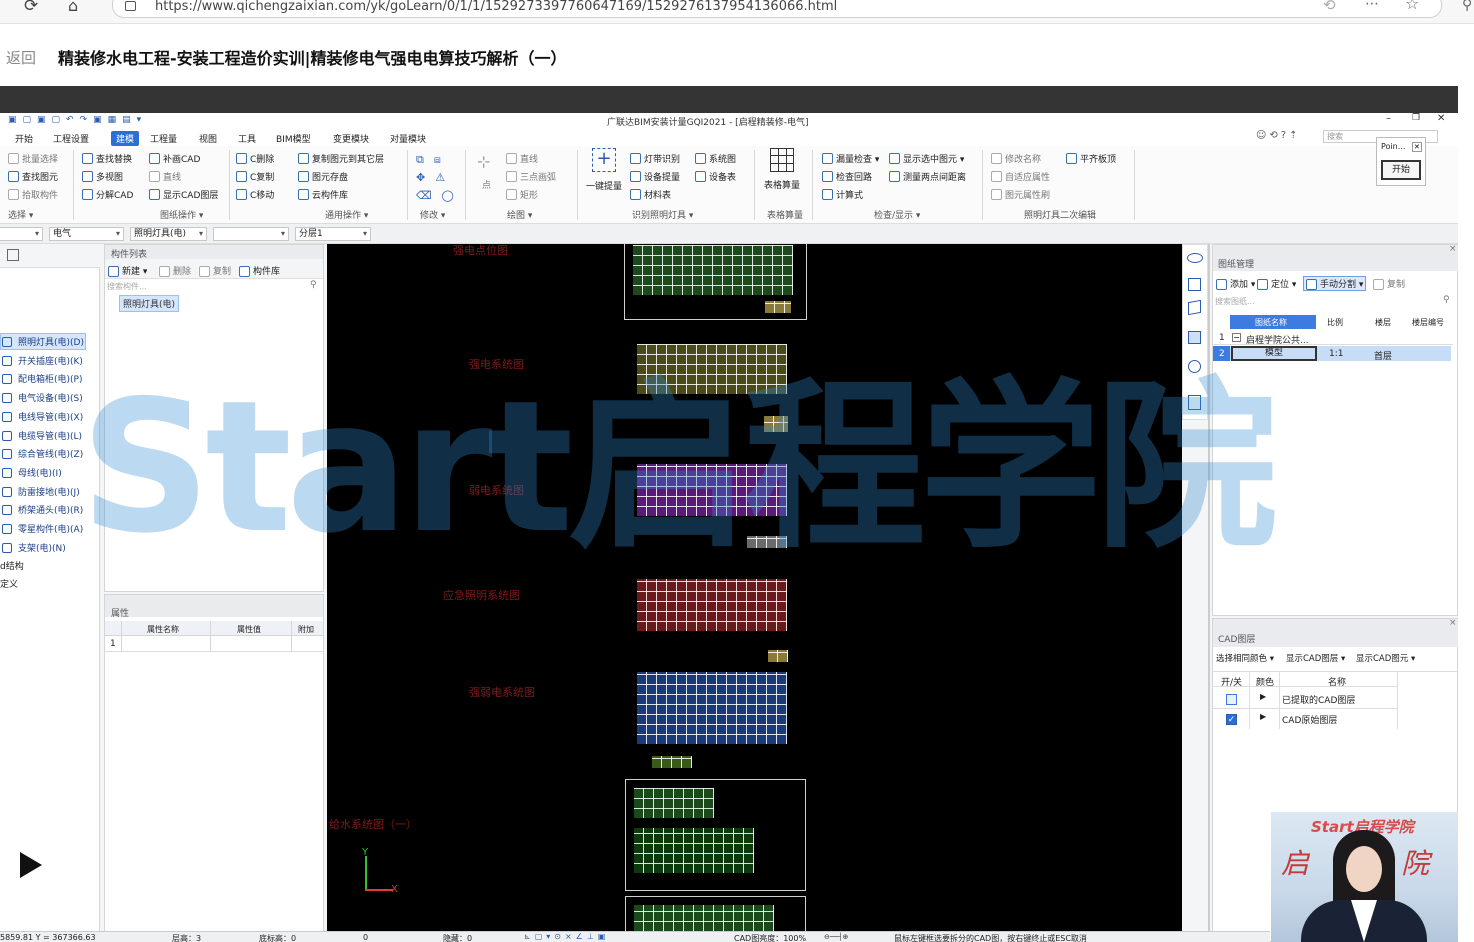  Describe the element at coordinates (1453, 249) in the screenshot. I see `drawing-mgmt-close-icon: ×` at that location.